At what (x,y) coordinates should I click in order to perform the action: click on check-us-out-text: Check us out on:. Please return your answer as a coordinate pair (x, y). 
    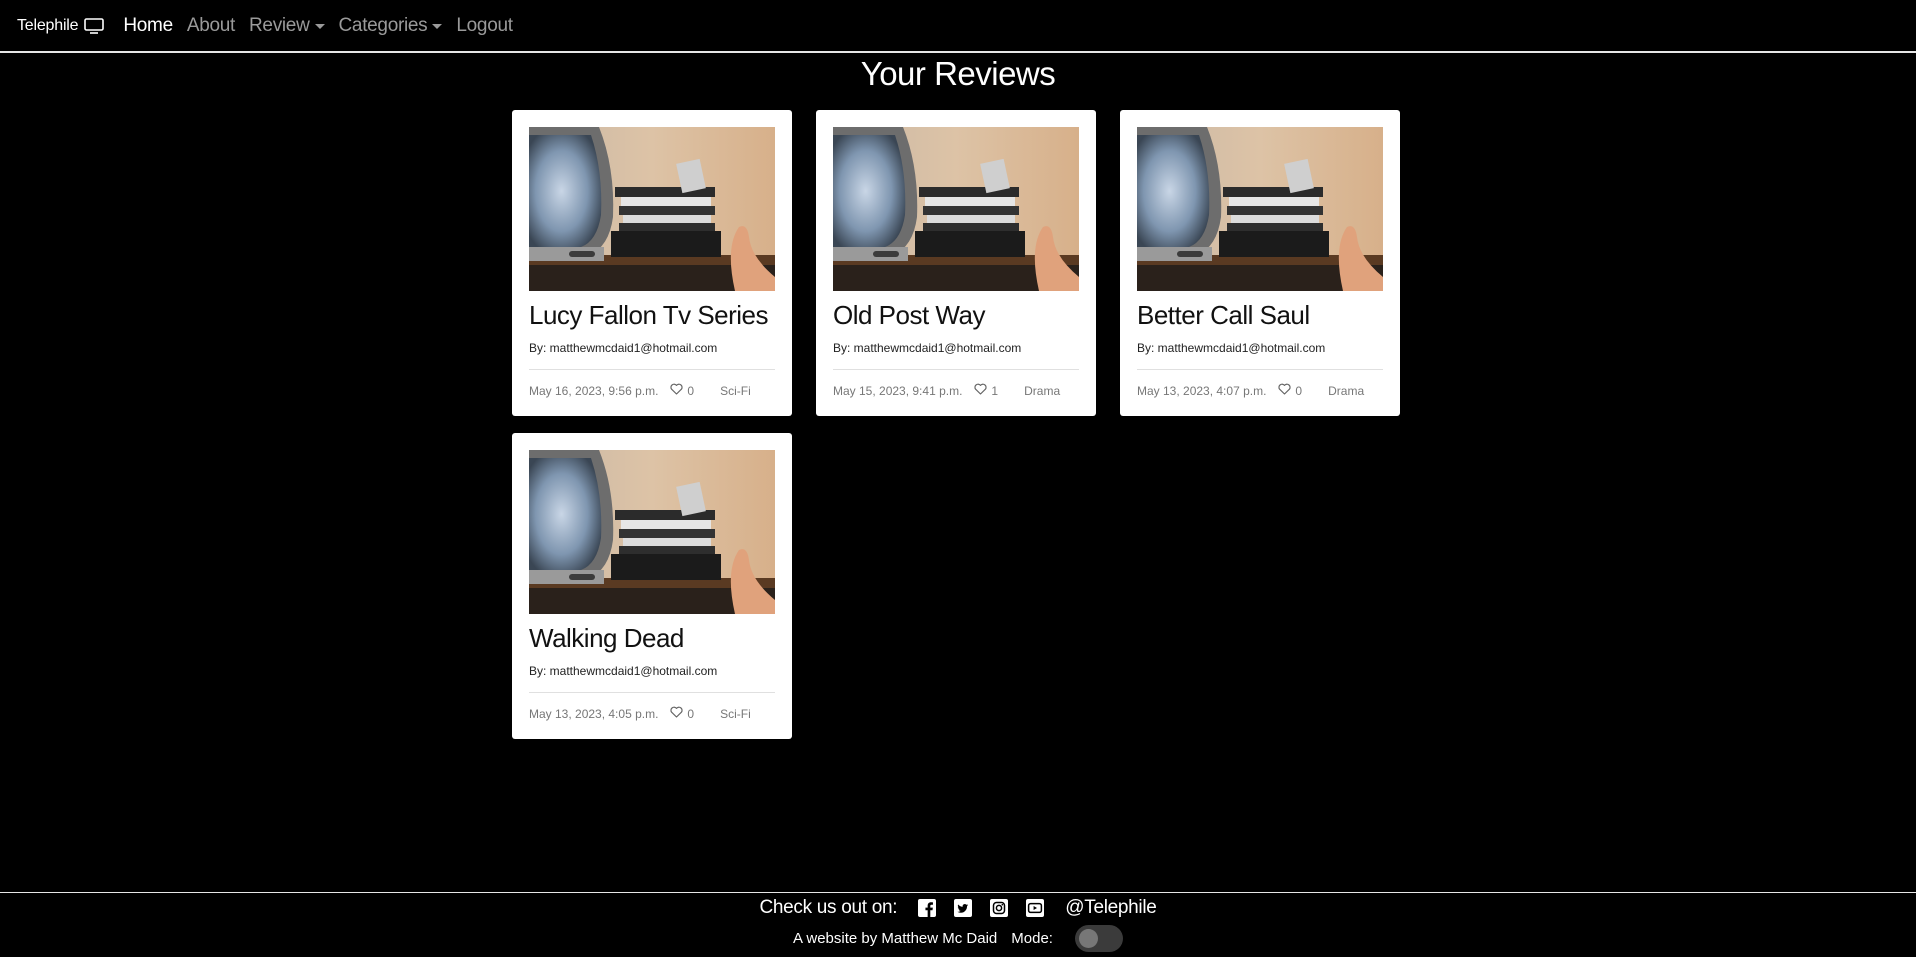
    Looking at the image, I should click on (828, 907).